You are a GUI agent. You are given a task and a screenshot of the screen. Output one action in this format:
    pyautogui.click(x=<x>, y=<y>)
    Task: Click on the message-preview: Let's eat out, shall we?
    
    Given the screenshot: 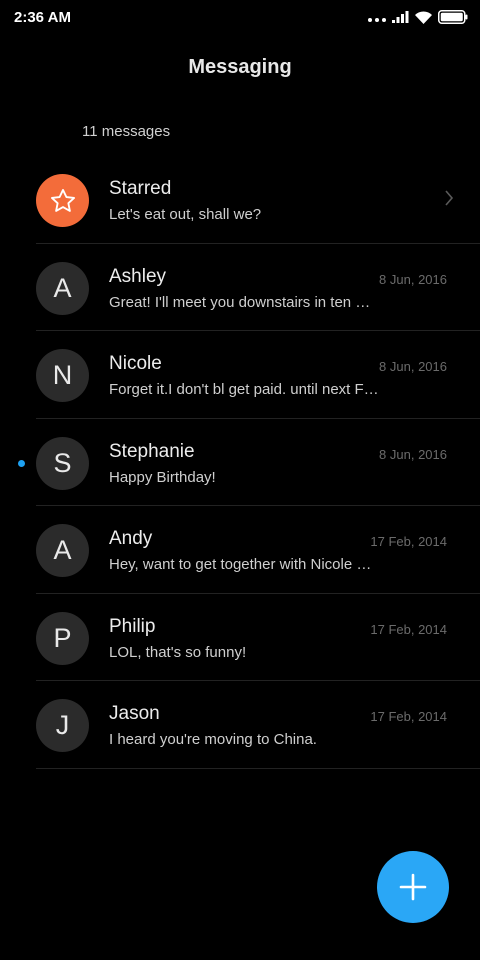 What is the action you would take?
    pyautogui.click(x=185, y=214)
    